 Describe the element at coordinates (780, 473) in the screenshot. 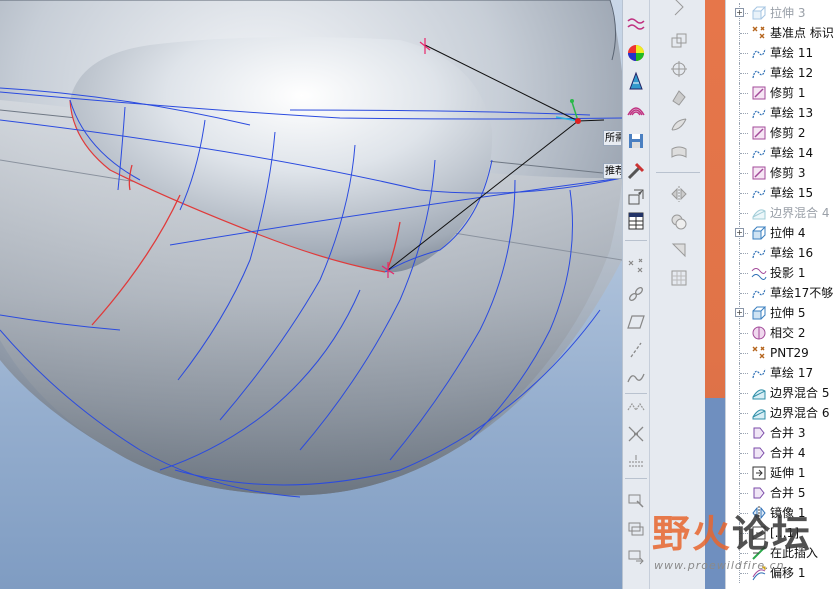

I see `tree-item: 延伸 1` at that location.